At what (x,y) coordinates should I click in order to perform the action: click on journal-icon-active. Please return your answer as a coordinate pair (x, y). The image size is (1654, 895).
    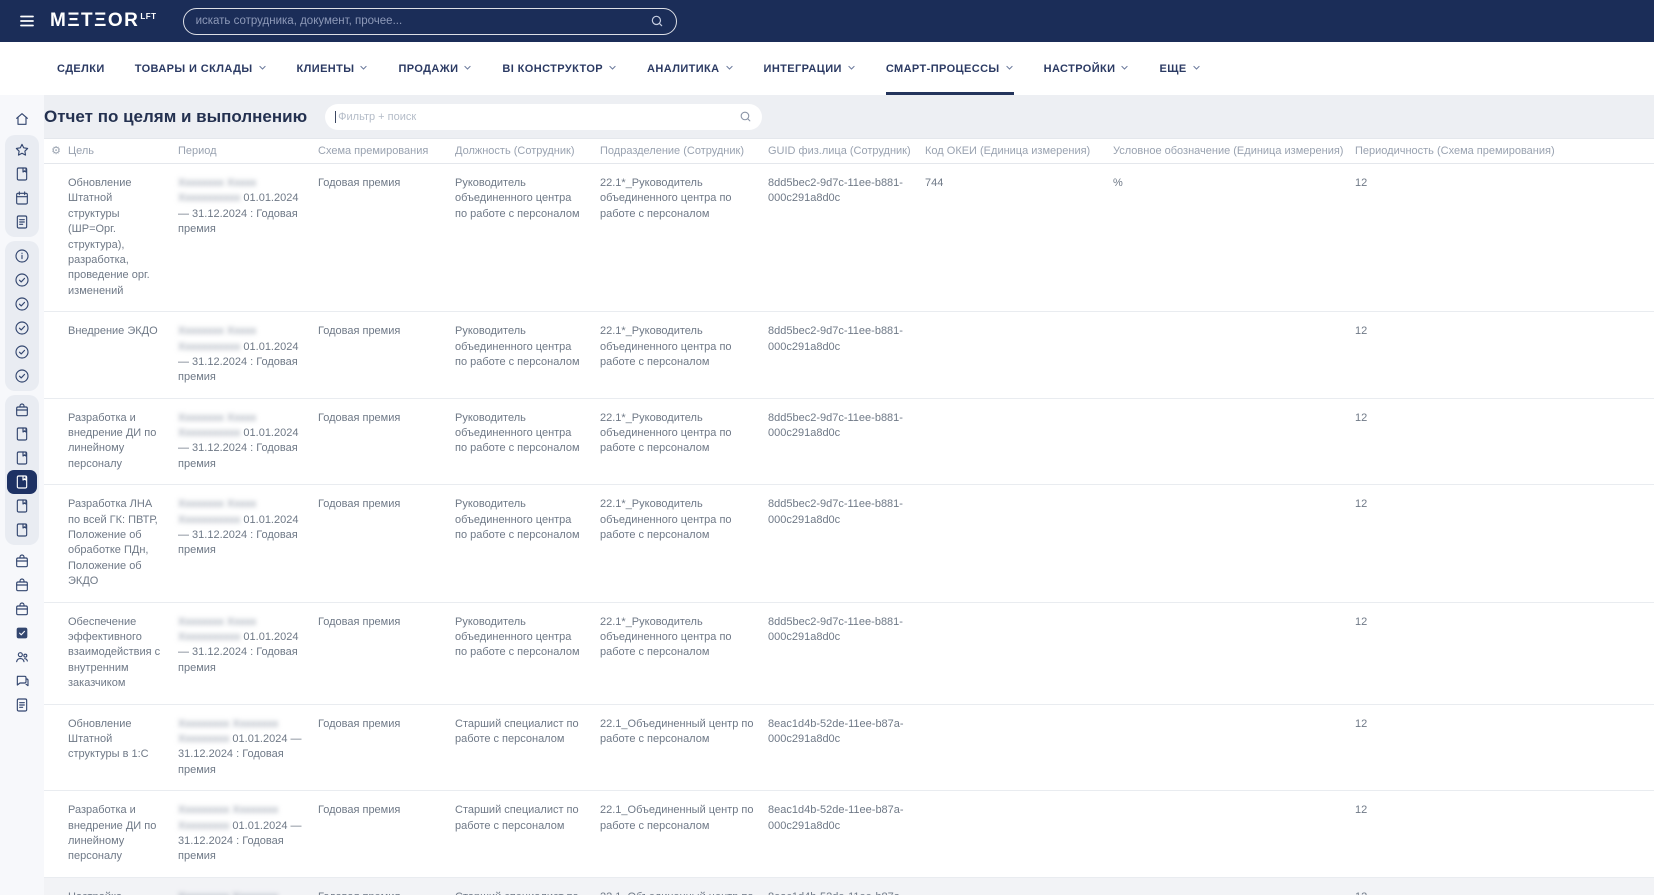
    Looking at the image, I should click on (22, 482).